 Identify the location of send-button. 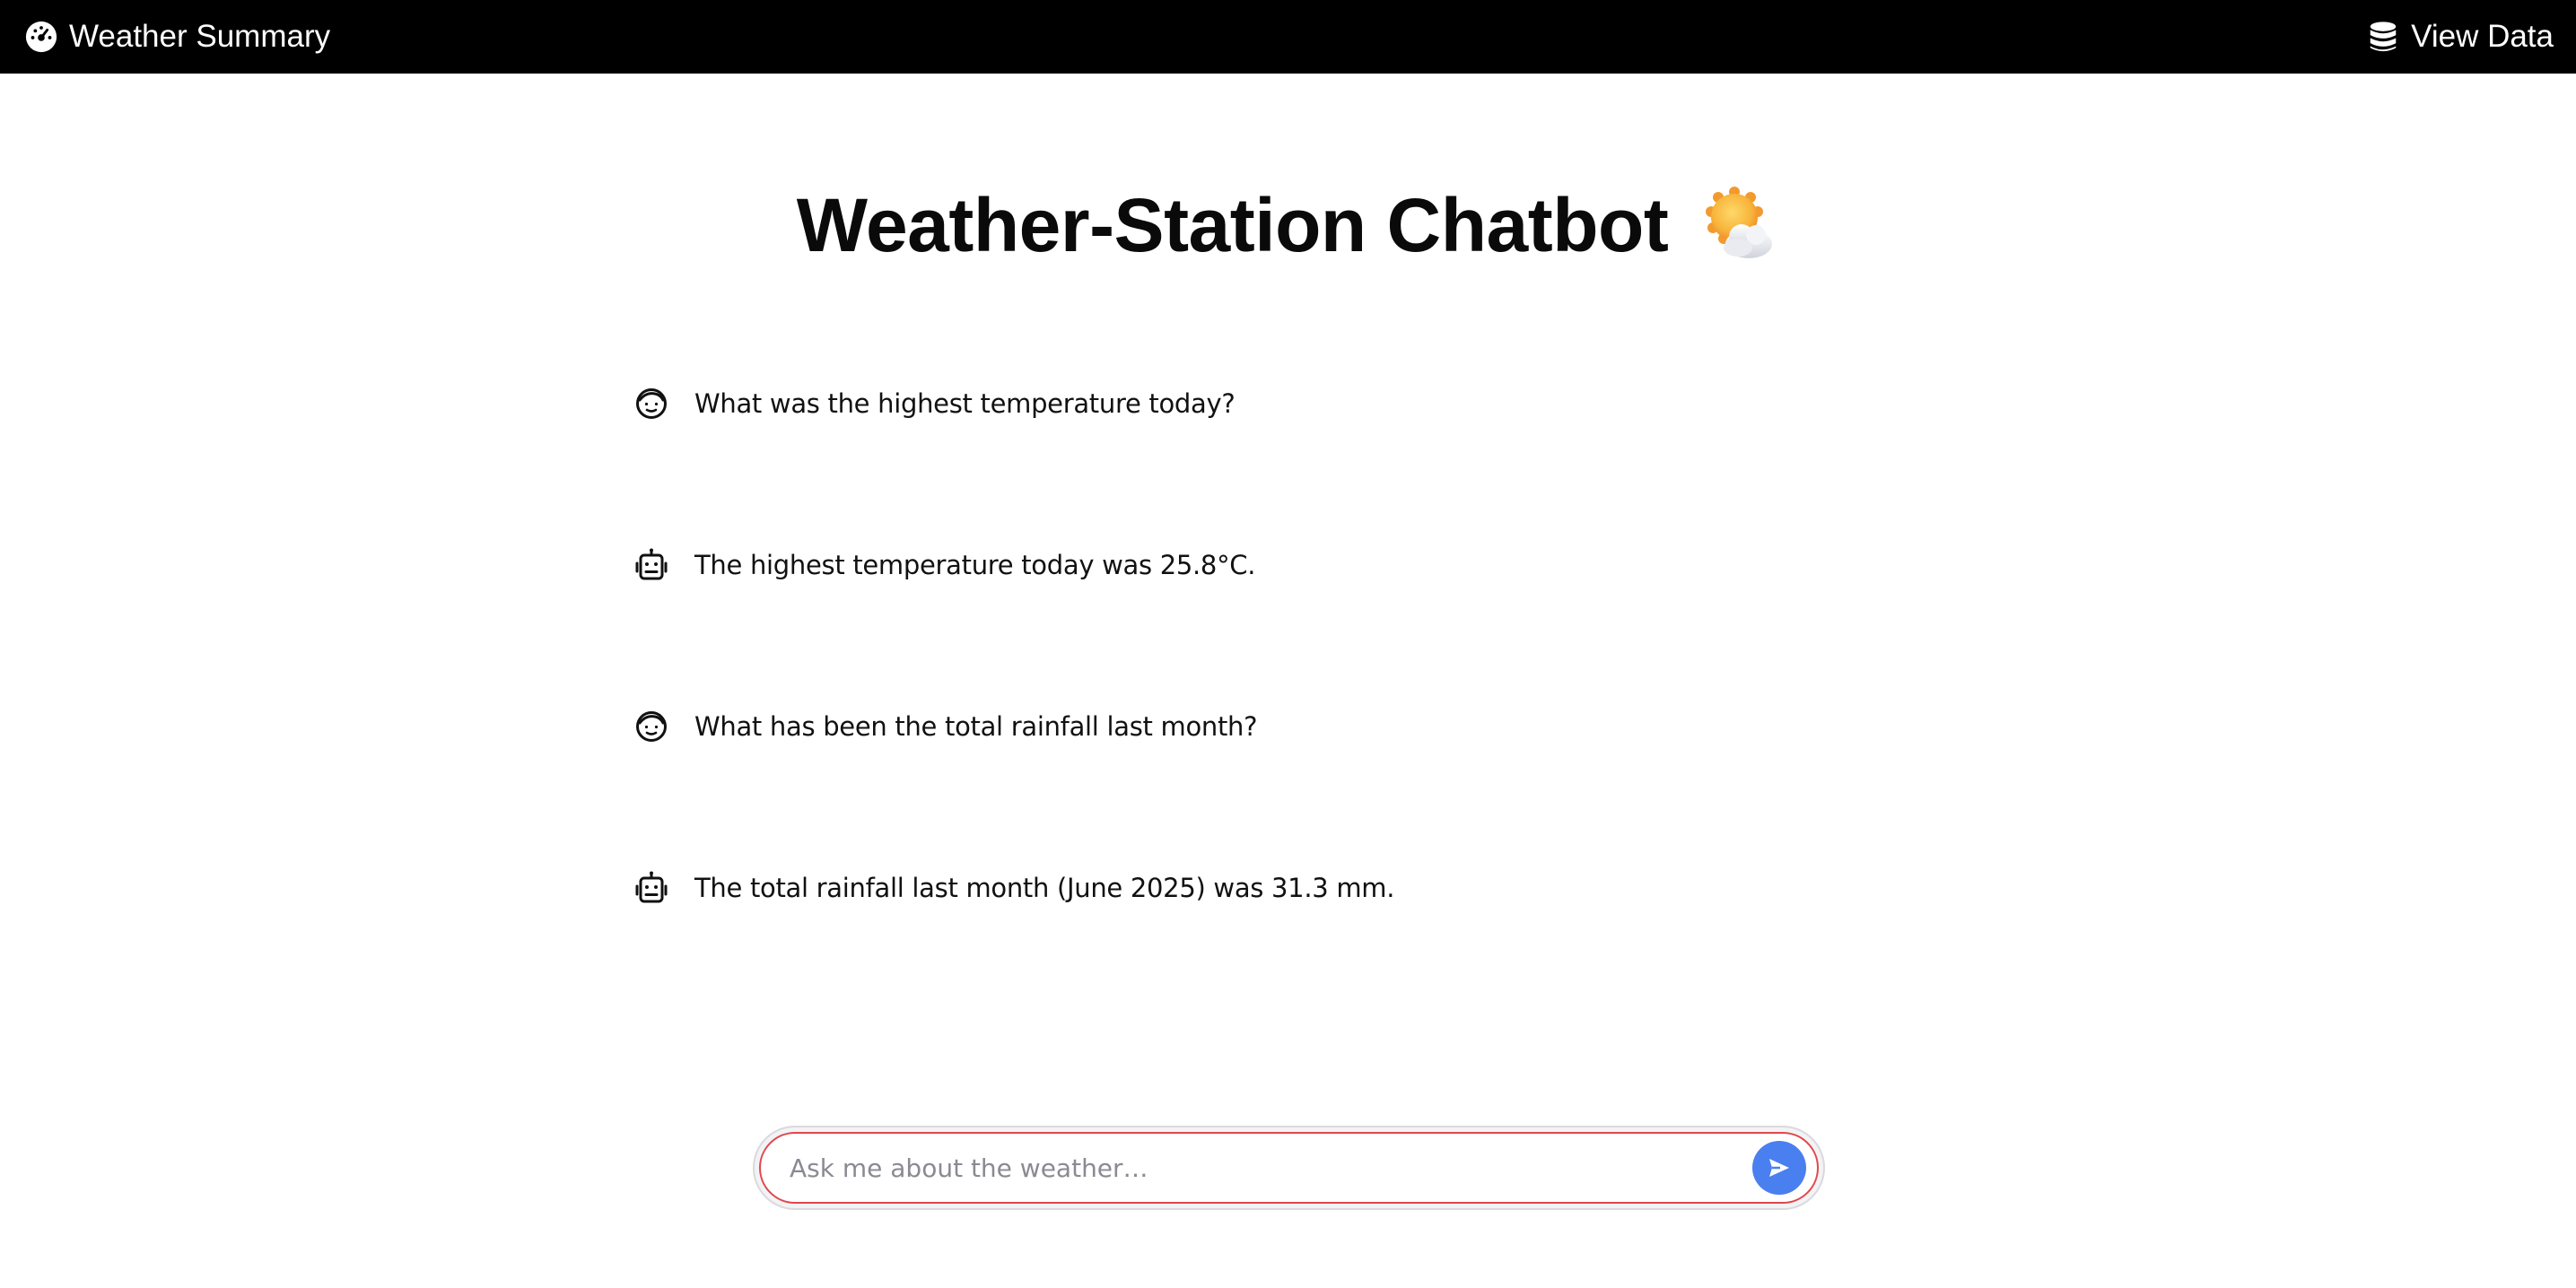
(1779, 1168).